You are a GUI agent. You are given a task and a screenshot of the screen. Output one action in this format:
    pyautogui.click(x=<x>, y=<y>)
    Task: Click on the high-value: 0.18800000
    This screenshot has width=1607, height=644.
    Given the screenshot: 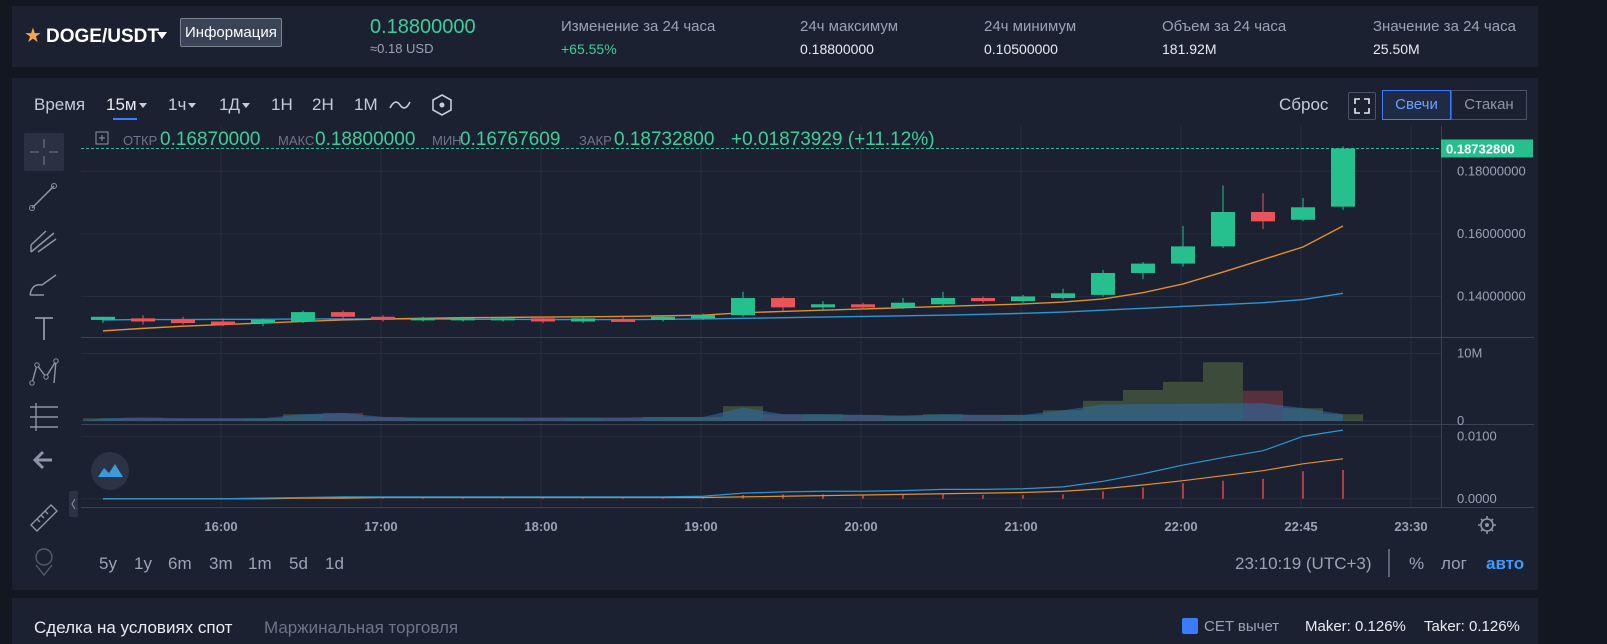 What is the action you would take?
    pyautogui.click(x=365, y=139)
    